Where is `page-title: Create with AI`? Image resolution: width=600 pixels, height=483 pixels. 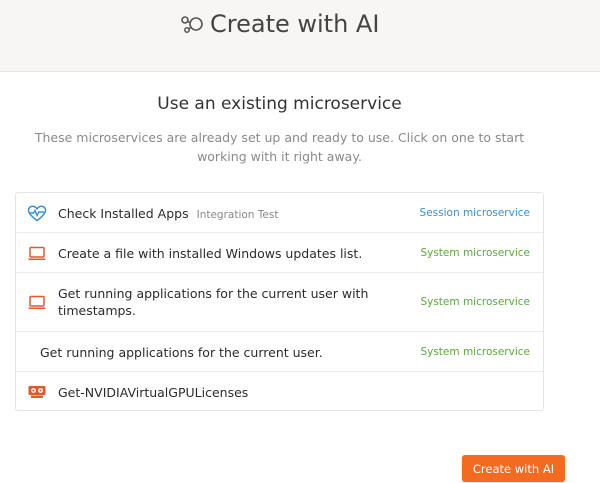
page-title: Create with AI is located at coordinates (279, 24).